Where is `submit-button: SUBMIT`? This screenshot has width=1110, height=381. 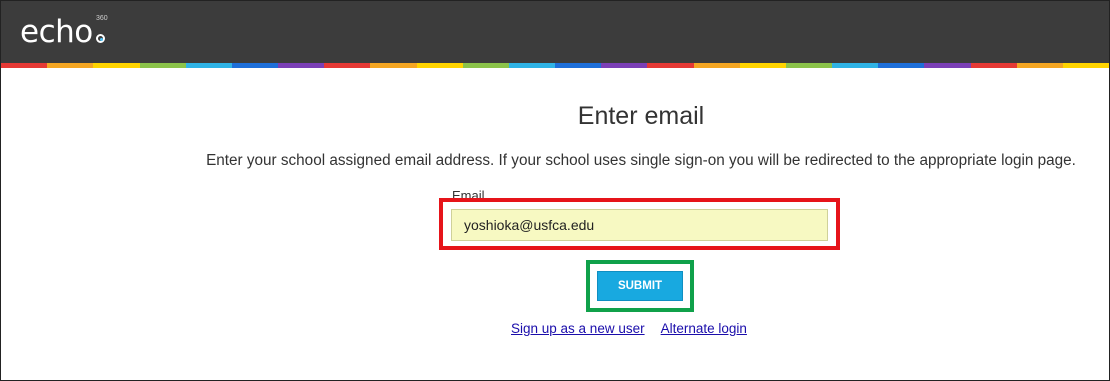
submit-button: SUBMIT is located at coordinates (640, 286).